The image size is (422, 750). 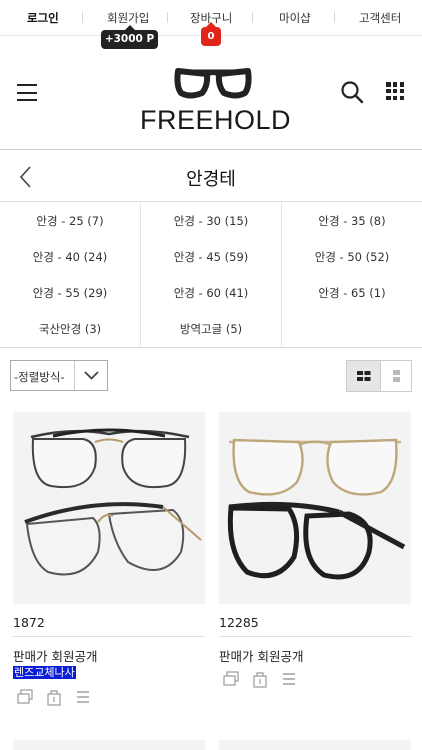 I want to click on category-link: 국산안경 (3), so click(x=70, y=329).